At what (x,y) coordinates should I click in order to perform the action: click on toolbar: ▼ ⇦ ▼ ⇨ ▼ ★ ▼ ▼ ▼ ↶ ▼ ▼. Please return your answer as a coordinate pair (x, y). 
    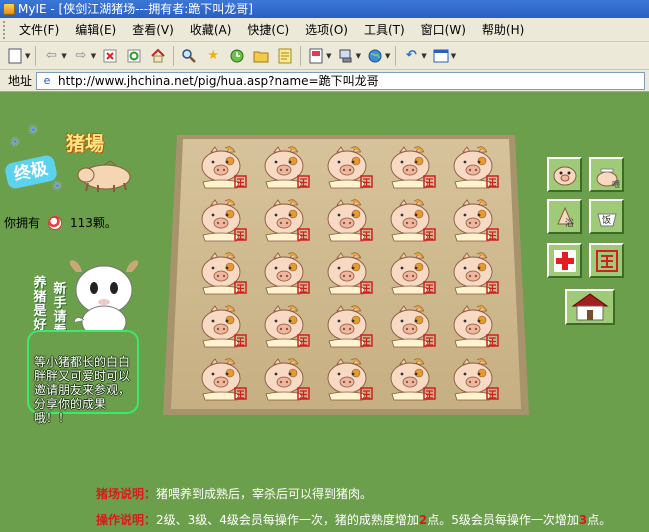
    Looking at the image, I should click on (324, 56).